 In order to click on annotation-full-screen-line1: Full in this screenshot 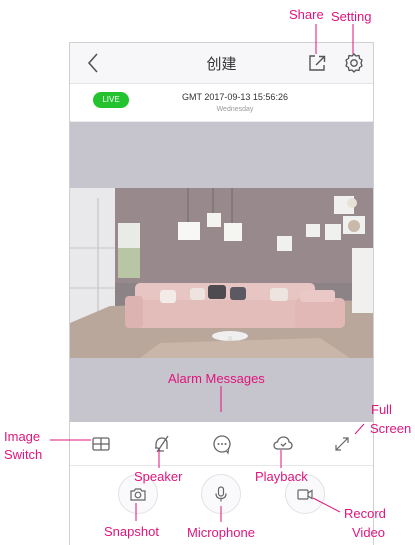, I will do `click(381, 409)`.